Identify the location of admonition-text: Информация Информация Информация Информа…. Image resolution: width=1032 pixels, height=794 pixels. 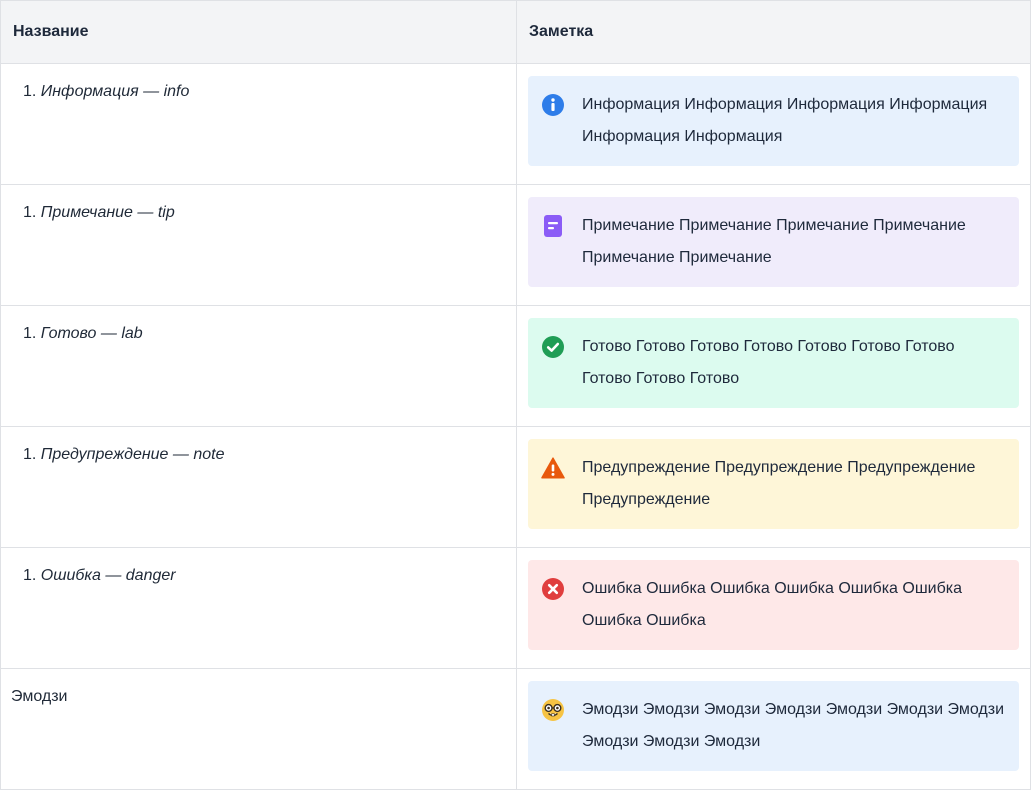
(785, 120).